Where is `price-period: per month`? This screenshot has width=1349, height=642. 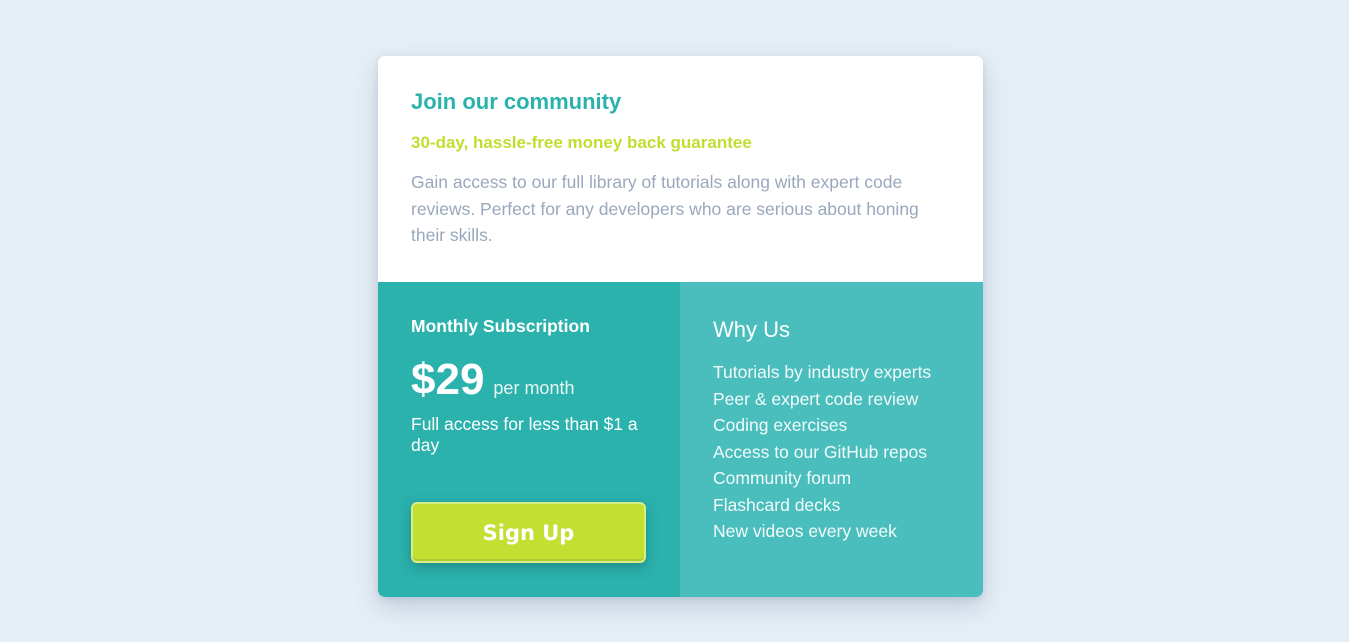
price-period: per month is located at coordinates (534, 388).